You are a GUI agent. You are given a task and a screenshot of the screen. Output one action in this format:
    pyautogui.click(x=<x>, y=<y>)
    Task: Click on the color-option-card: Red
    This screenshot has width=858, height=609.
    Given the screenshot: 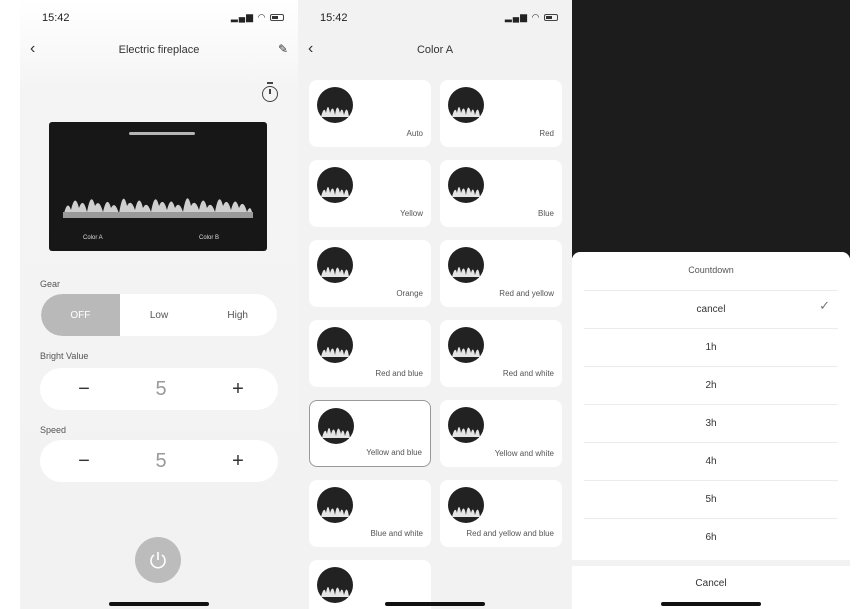 What is the action you would take?
    pyautogui.click(x=501, y=113)
    